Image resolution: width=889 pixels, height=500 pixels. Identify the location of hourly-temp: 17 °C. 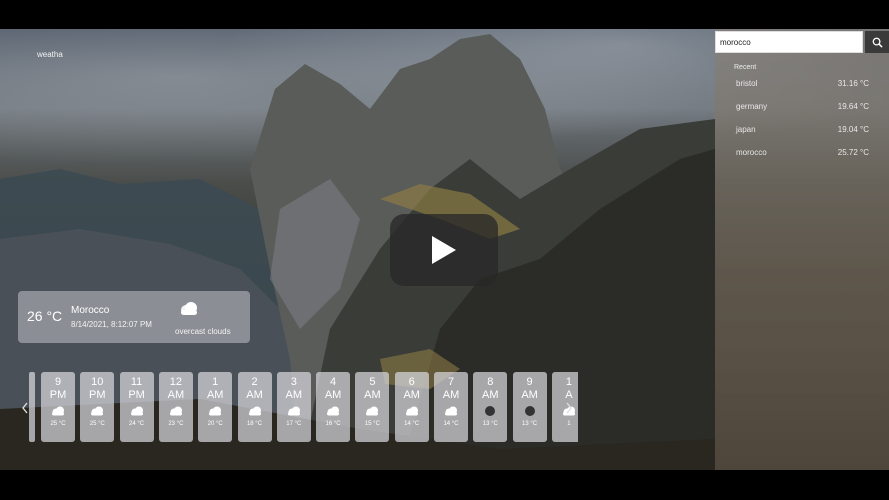
(294, 424).